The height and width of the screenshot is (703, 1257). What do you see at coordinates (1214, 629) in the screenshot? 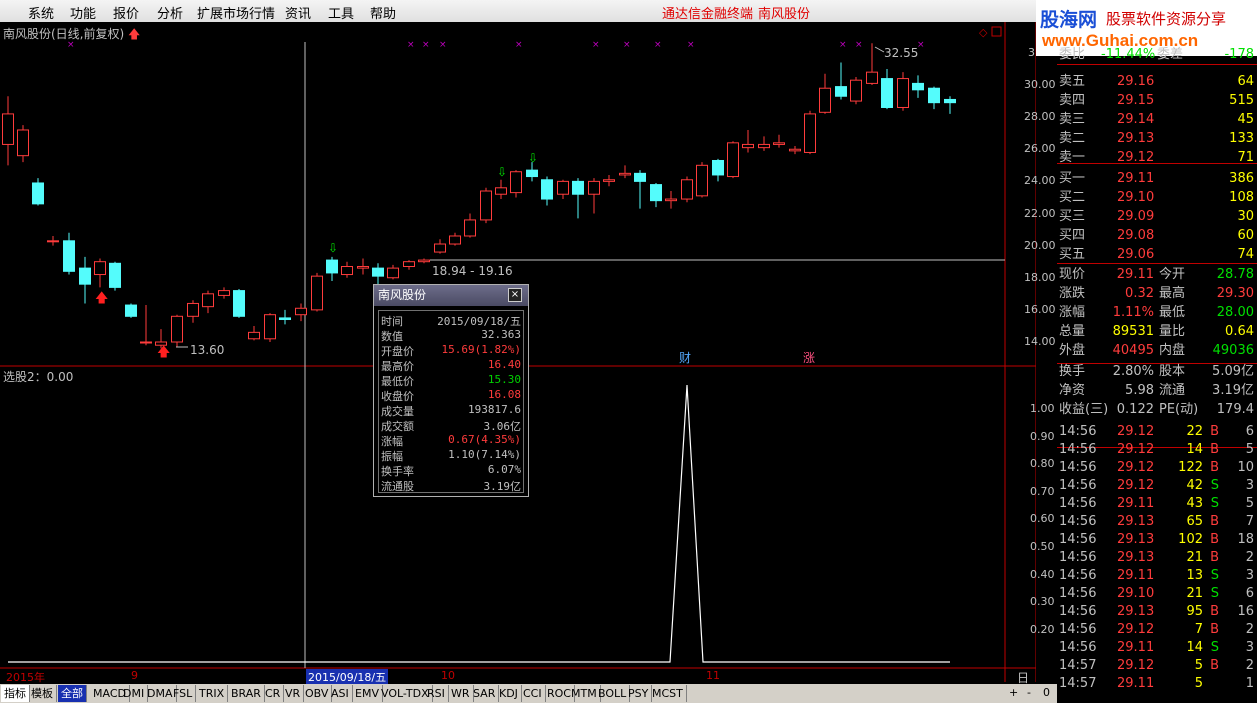
I see `tick-side: B` at bounding box center [1214, 629].